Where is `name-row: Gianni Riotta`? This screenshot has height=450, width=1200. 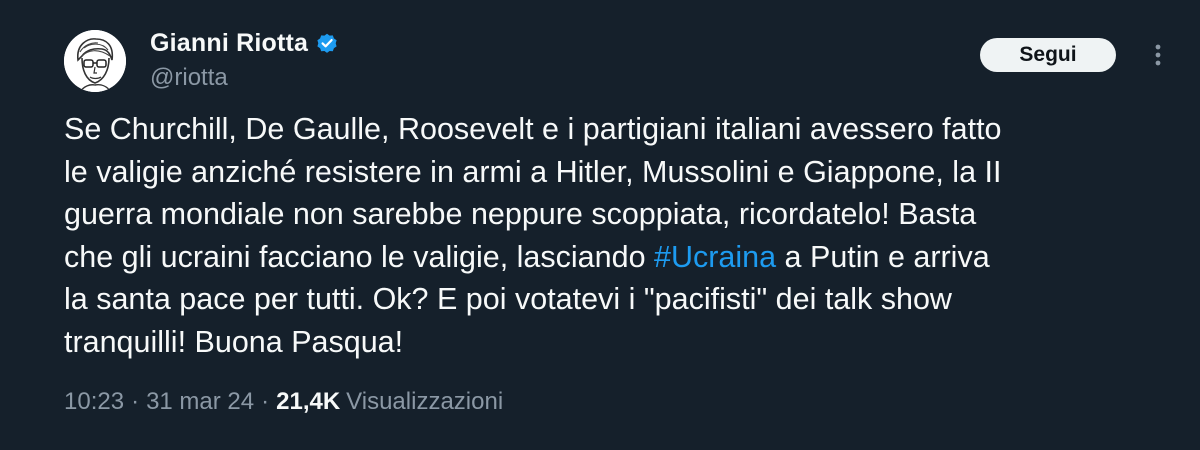
name-row: Gianni Riotta is located at coordinates (244, 43).